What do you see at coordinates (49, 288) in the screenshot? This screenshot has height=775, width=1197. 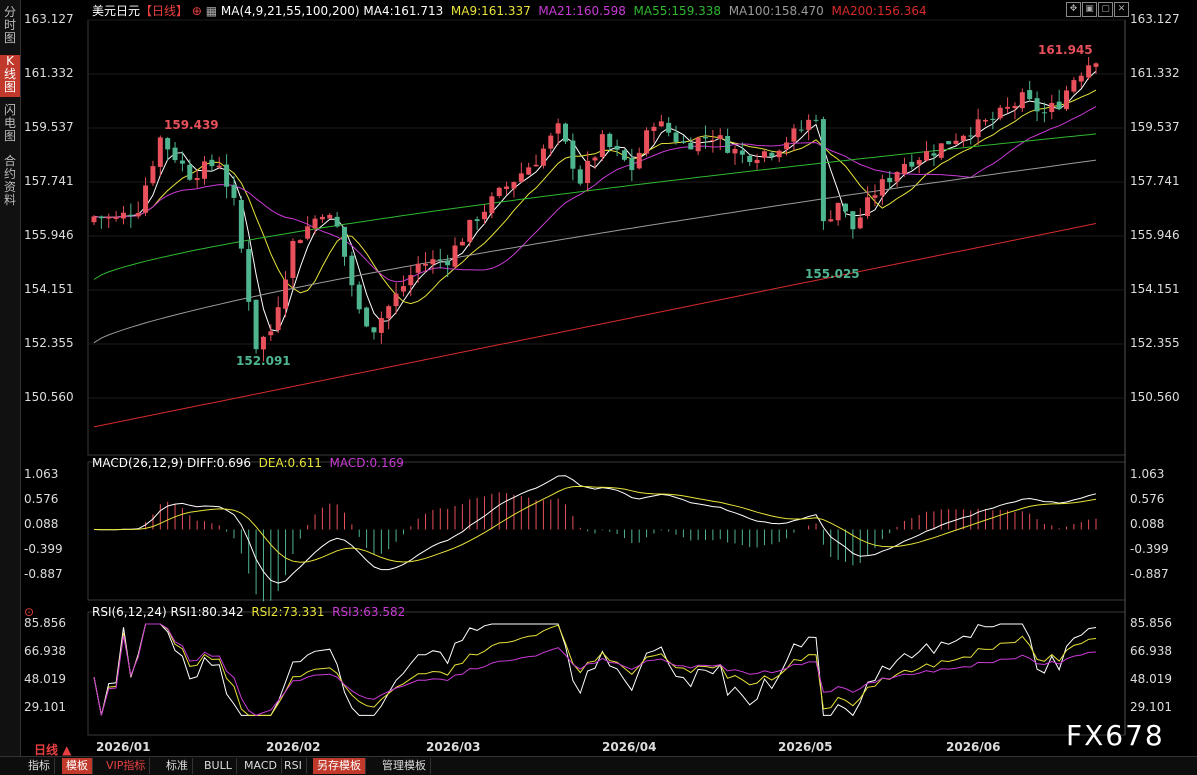 I see `price-axis-label-left: 154.151` at bounding box center [49, 288].